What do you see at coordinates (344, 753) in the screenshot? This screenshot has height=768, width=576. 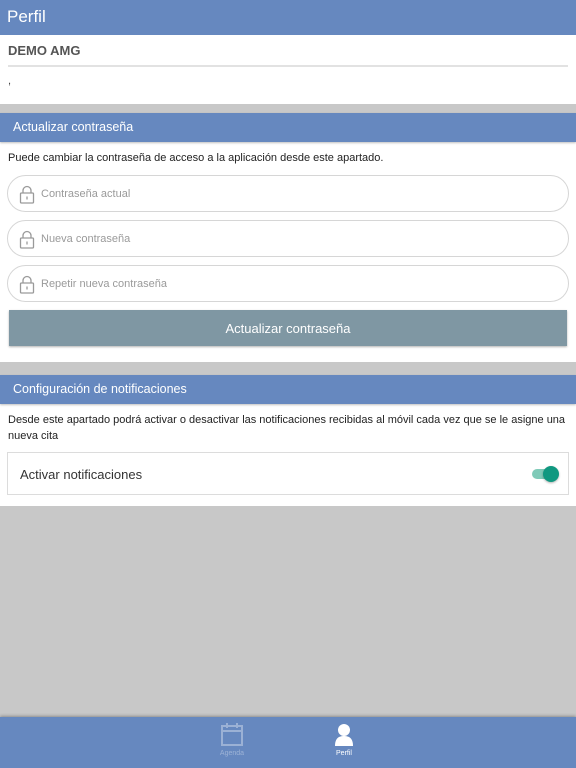 I see `nav-label-perfil: Perfil` at bounding box center [344, 753].